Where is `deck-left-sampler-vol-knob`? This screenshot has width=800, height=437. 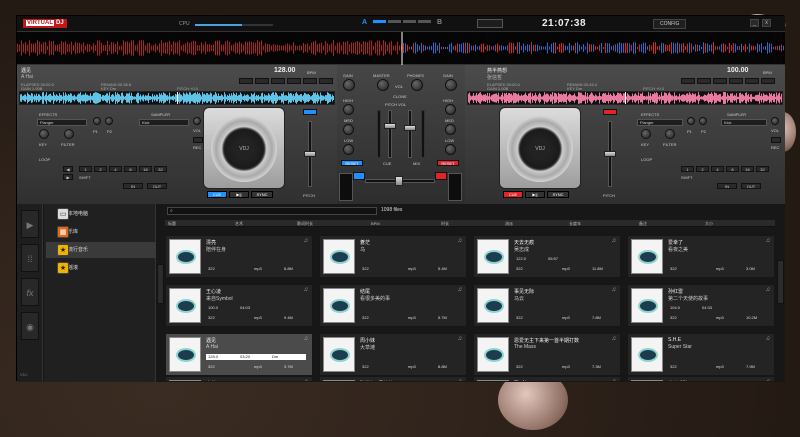 deck-left-sampler-vol-knob is located at coordinates (197, 121).